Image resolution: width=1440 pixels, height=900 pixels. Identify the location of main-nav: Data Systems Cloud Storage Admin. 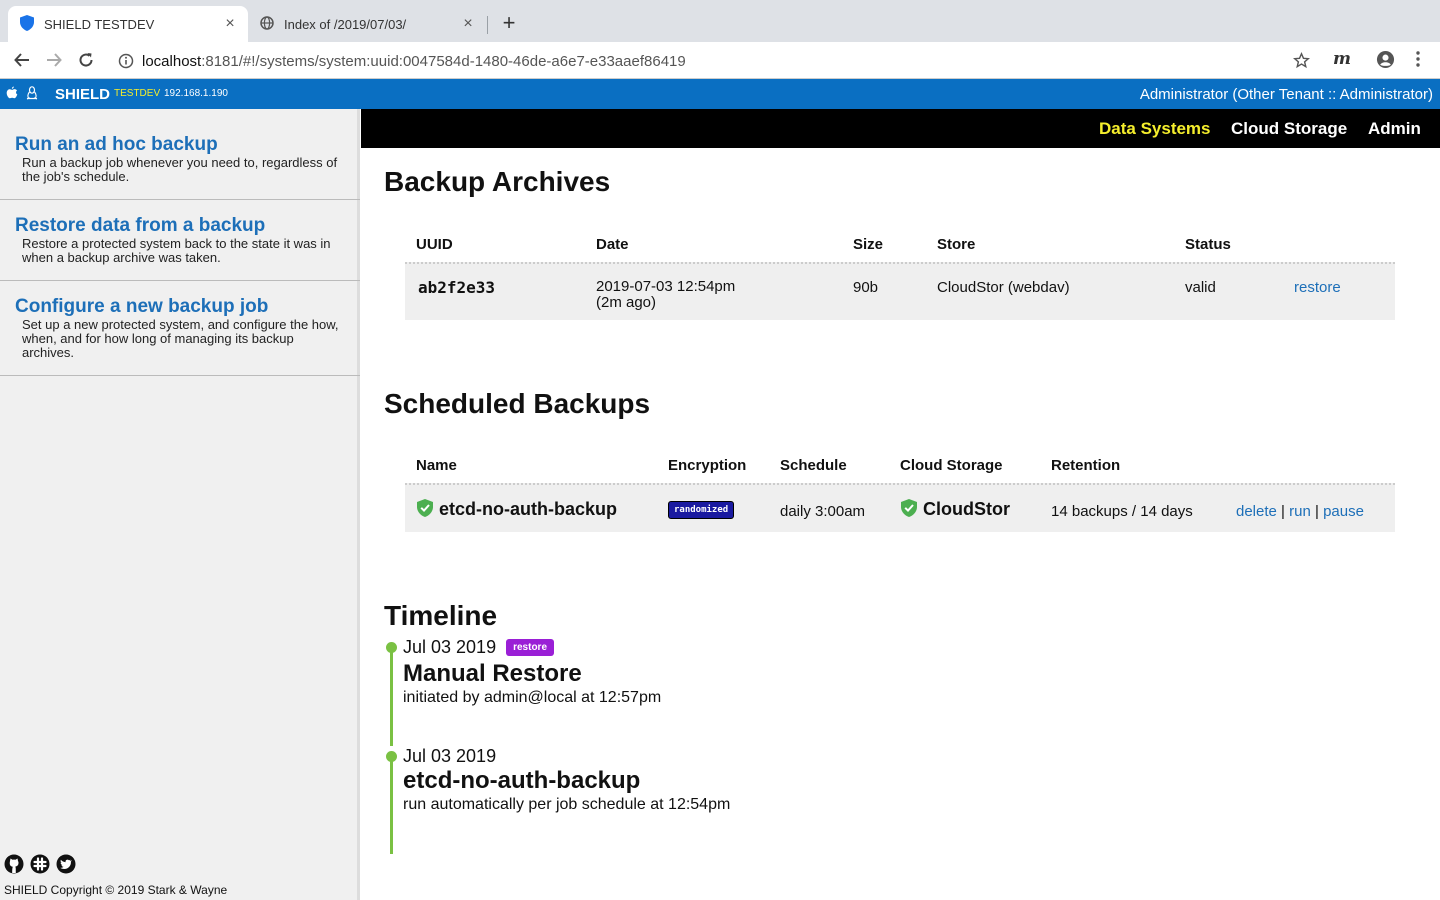
(900, 128).